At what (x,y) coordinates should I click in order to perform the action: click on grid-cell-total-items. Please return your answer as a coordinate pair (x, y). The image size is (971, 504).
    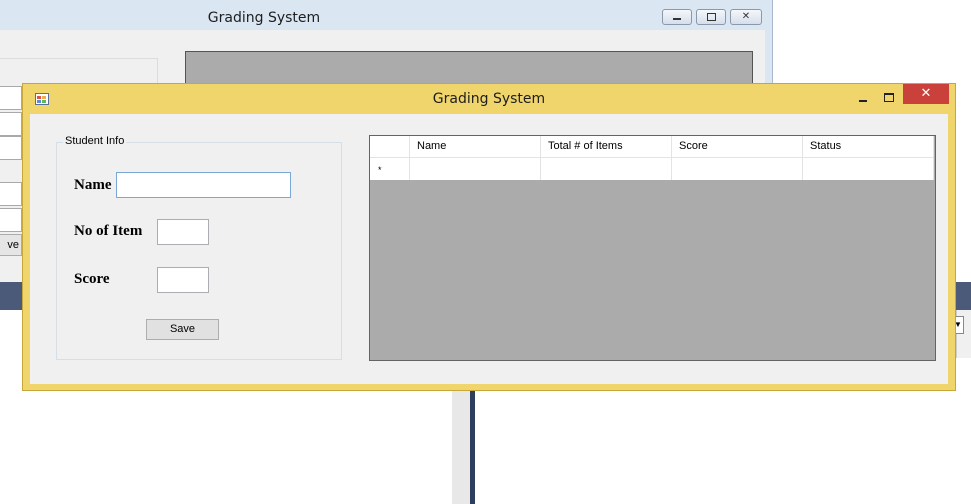
    Looking at the image, I should click on (606, 169).